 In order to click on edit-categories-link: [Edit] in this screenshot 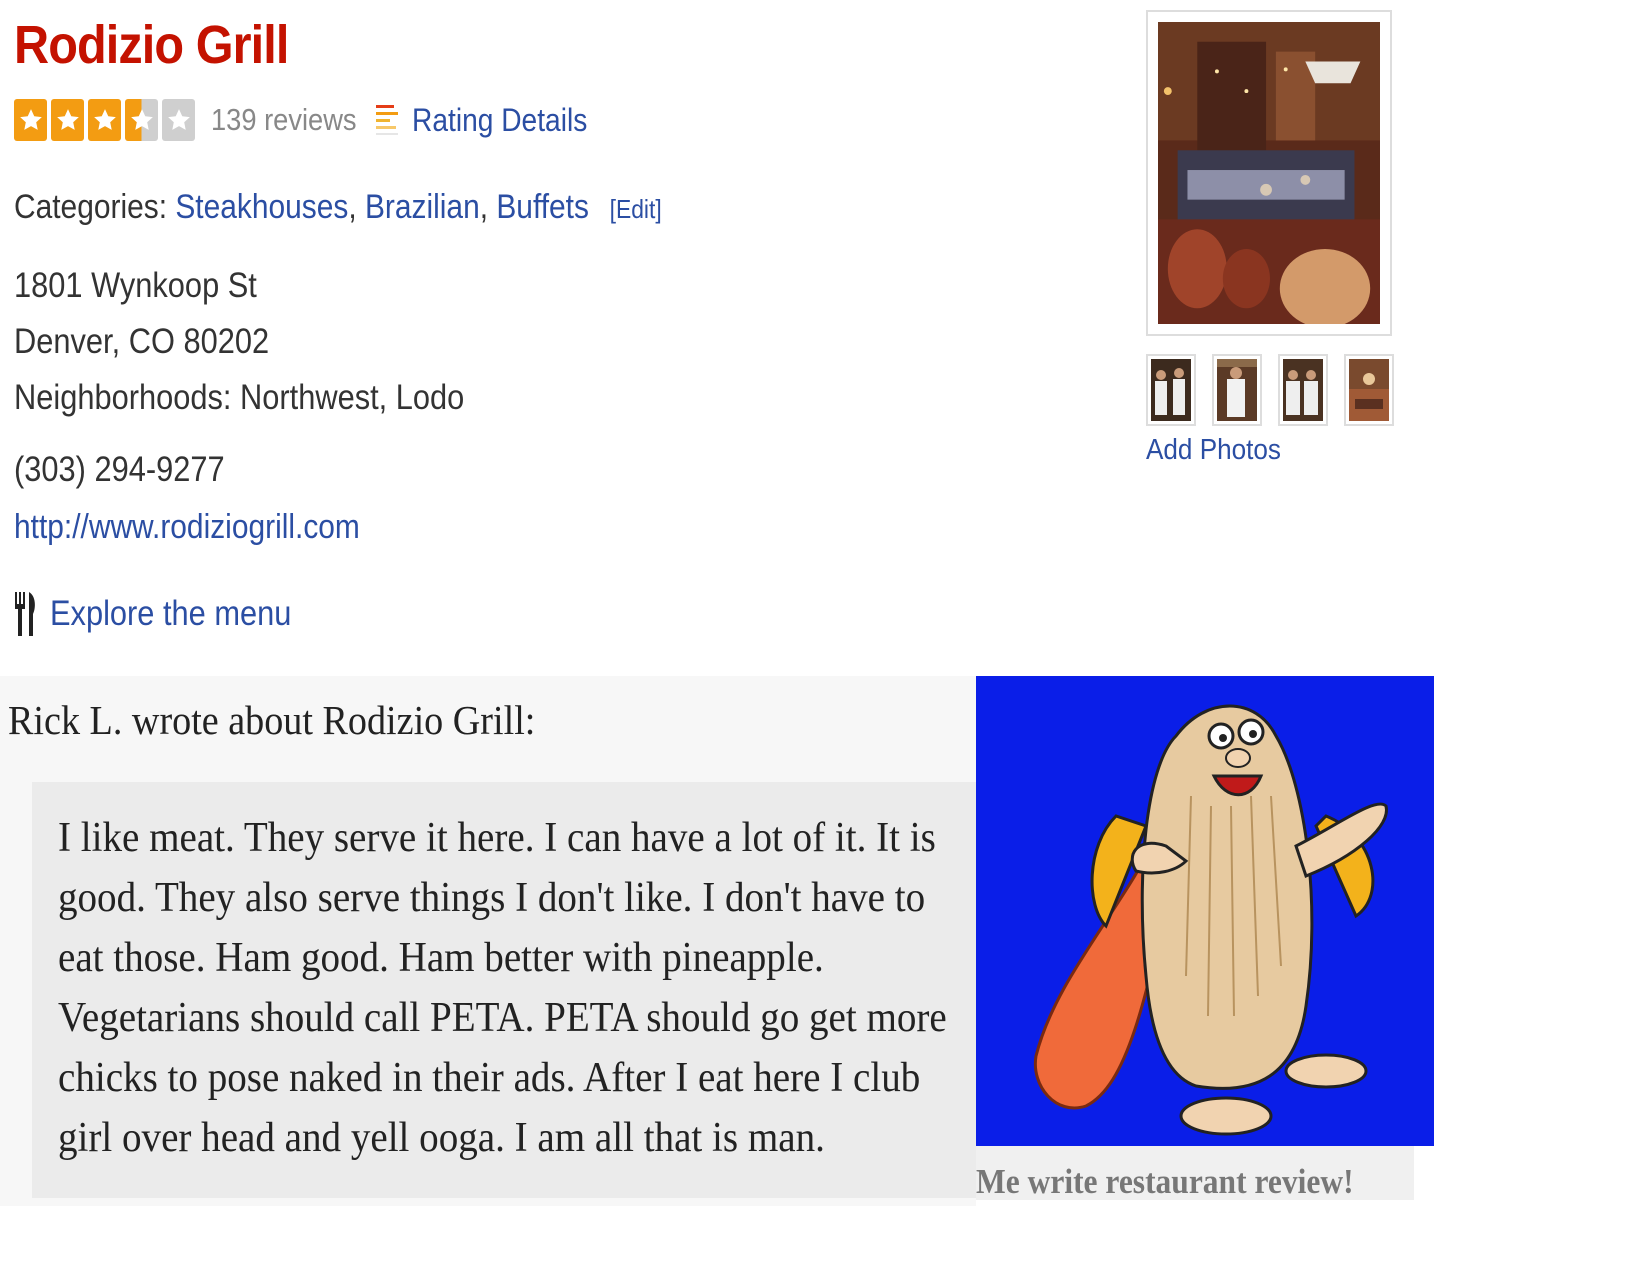, I will do `click(636, 209)`.